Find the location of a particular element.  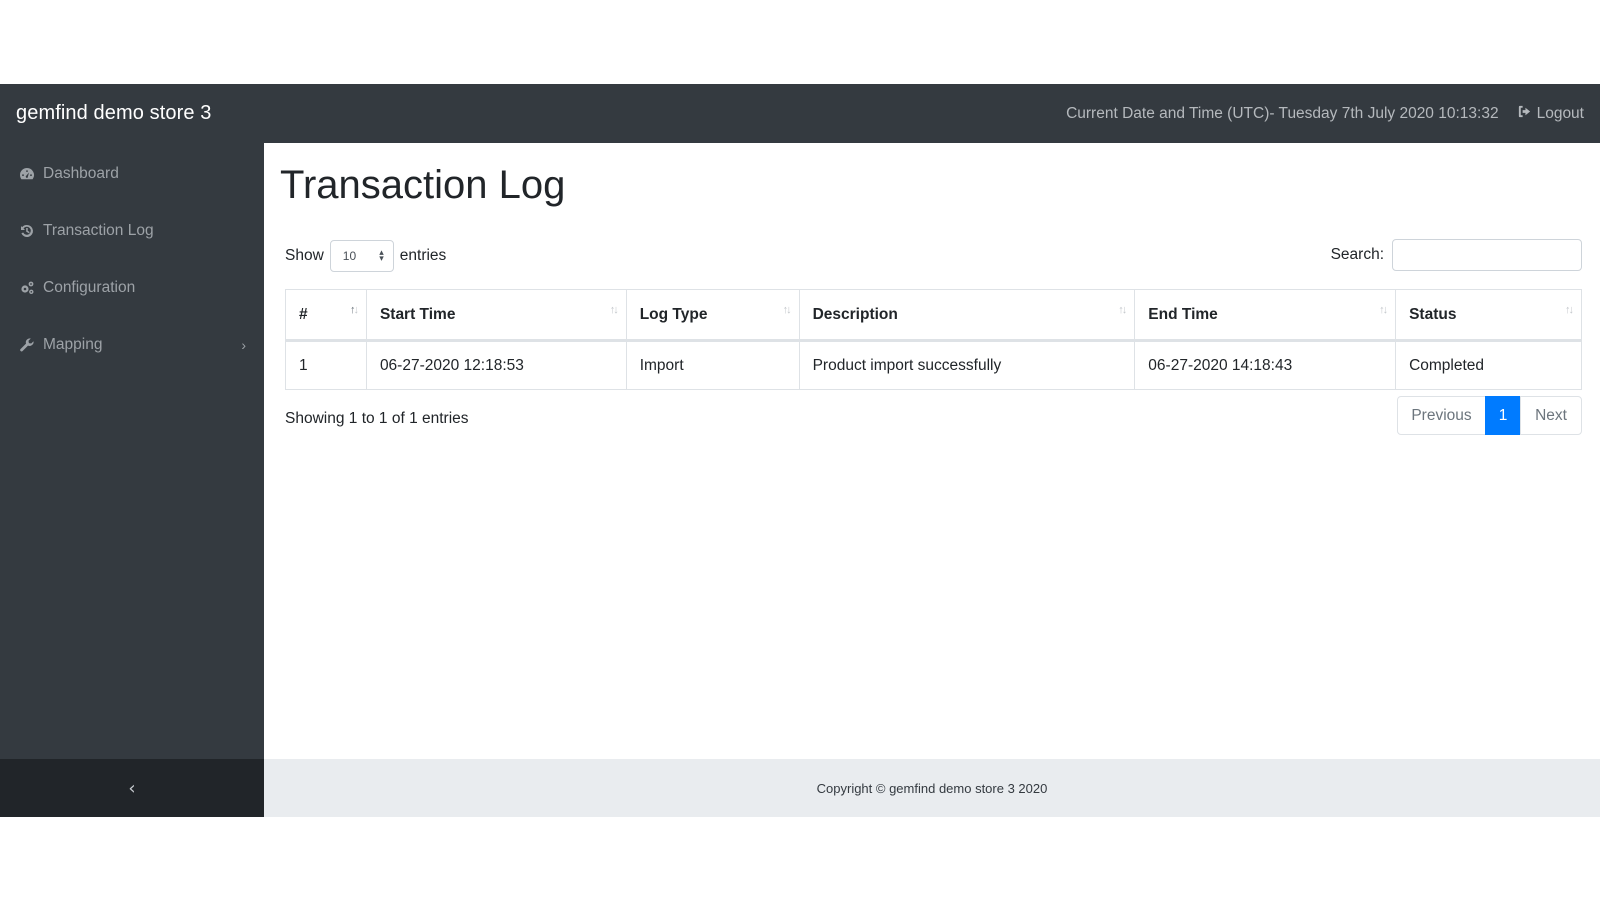

entries-per-page-select: 10 is located at coordinates (361, 256).